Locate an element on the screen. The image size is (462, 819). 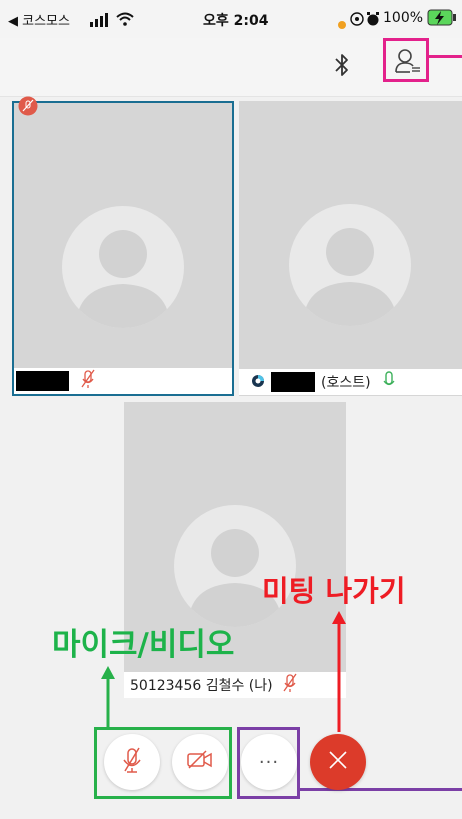
meeting-toolbar is located at coordinates (231, 67).